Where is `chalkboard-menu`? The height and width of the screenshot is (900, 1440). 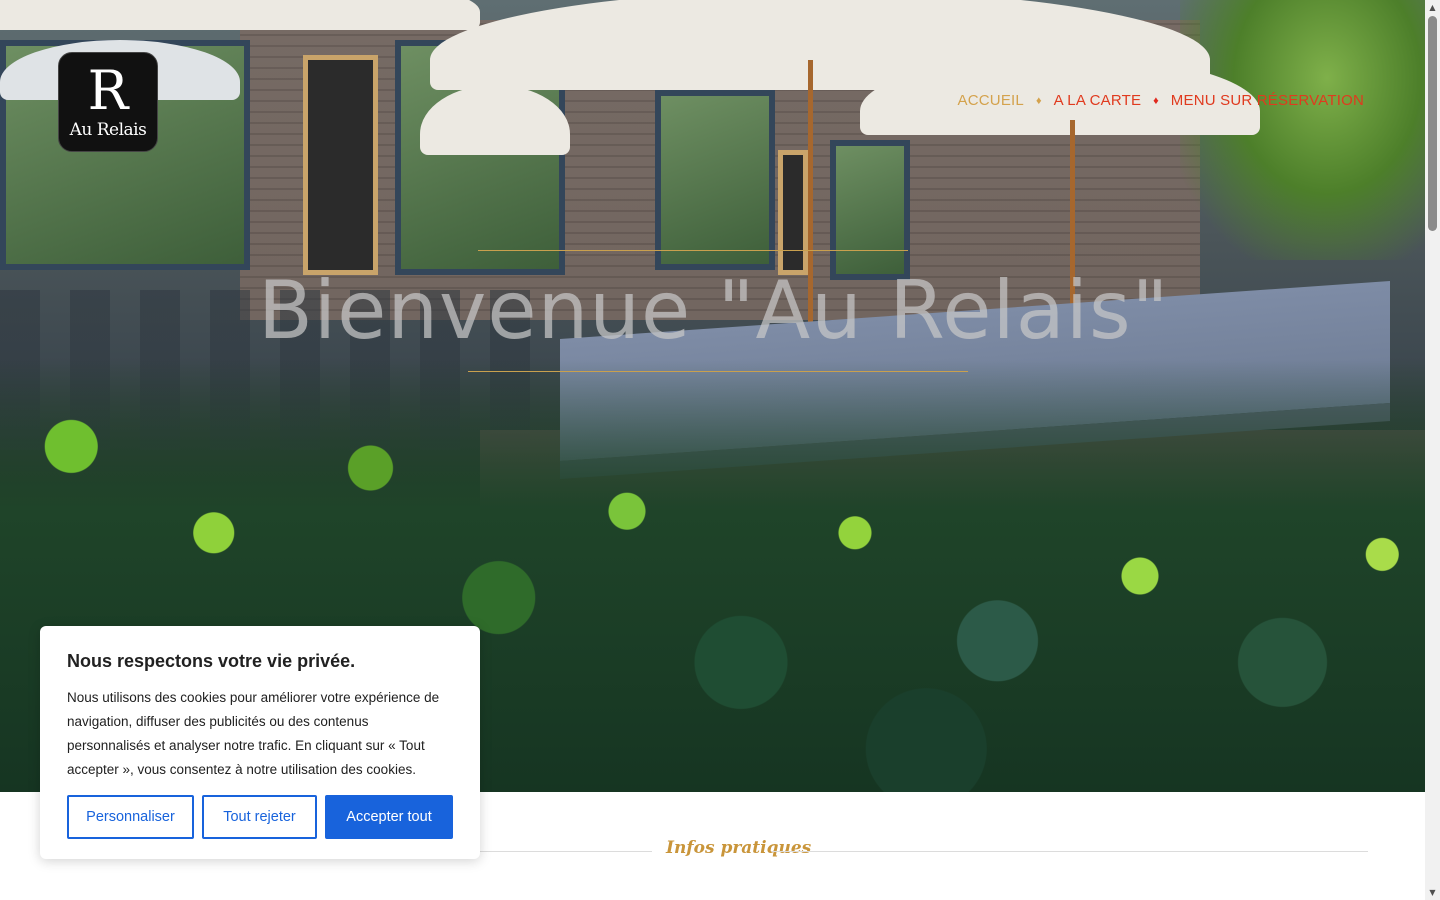 chalkboard-menu is located at coordinates (340, 165).